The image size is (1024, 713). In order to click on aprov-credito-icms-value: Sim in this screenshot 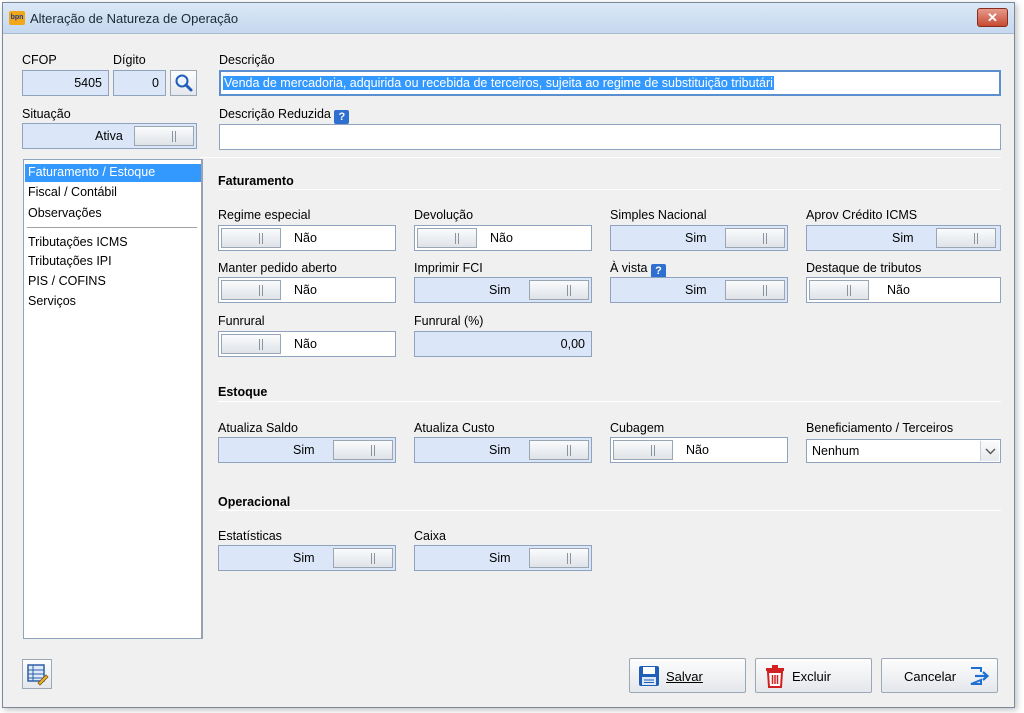, I will do `click(903, 238)`.